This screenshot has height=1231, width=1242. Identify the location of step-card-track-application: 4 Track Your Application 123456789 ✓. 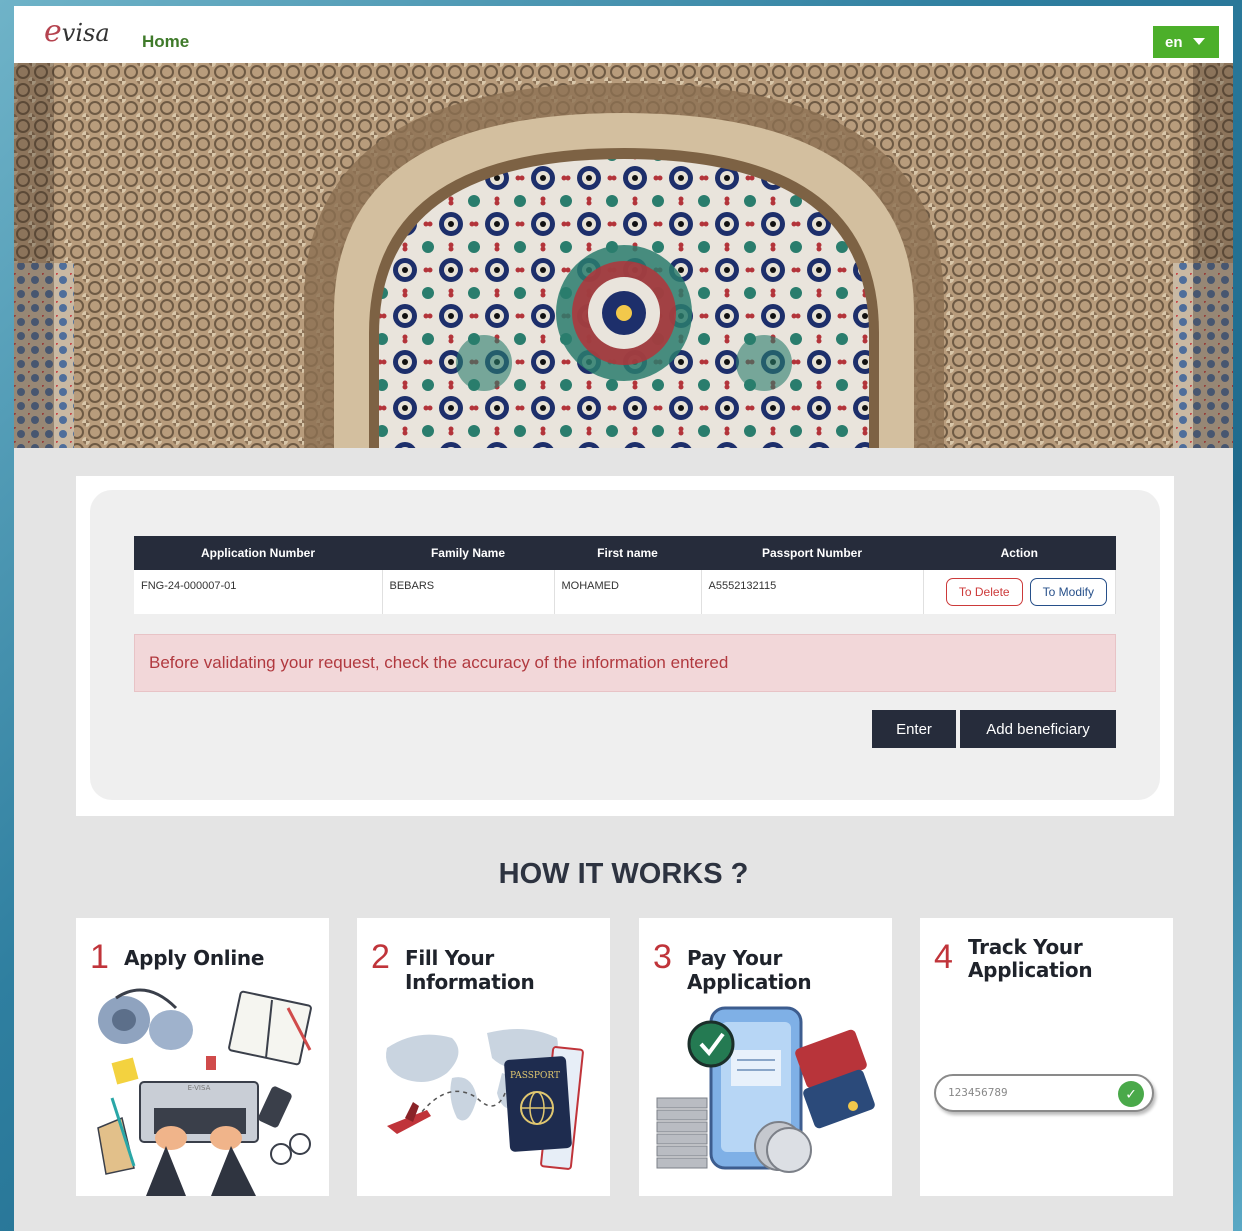
(1046, 1057).